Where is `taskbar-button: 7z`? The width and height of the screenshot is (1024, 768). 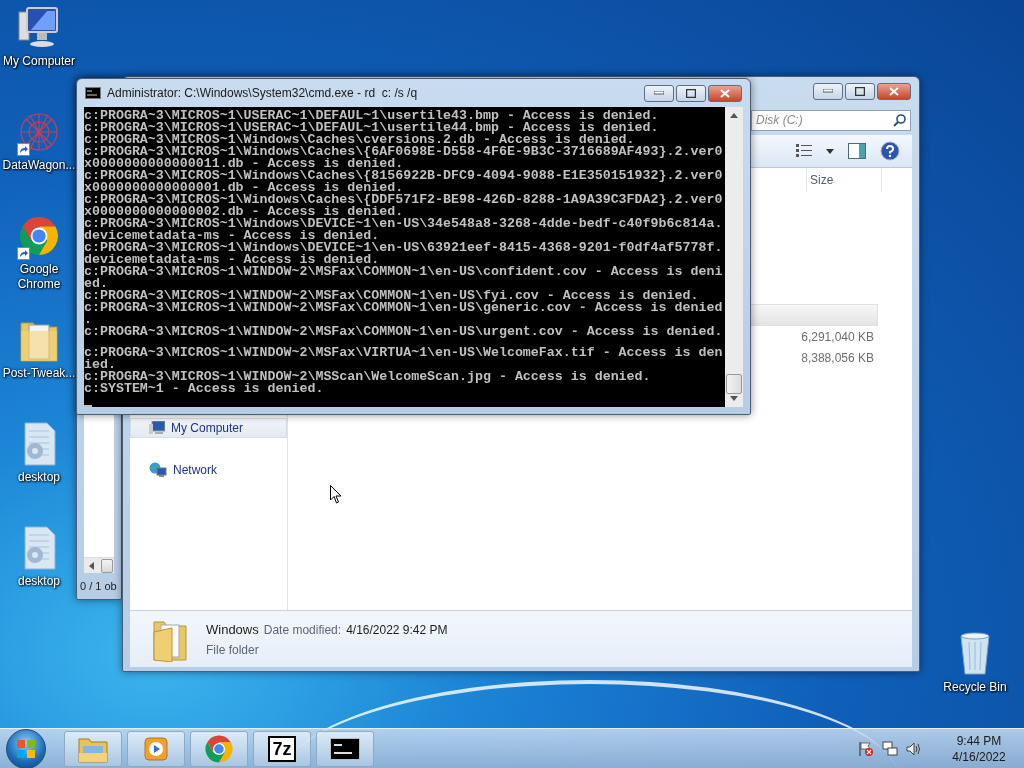 taskbar-button: 7z is located at coordinates (282, 748).